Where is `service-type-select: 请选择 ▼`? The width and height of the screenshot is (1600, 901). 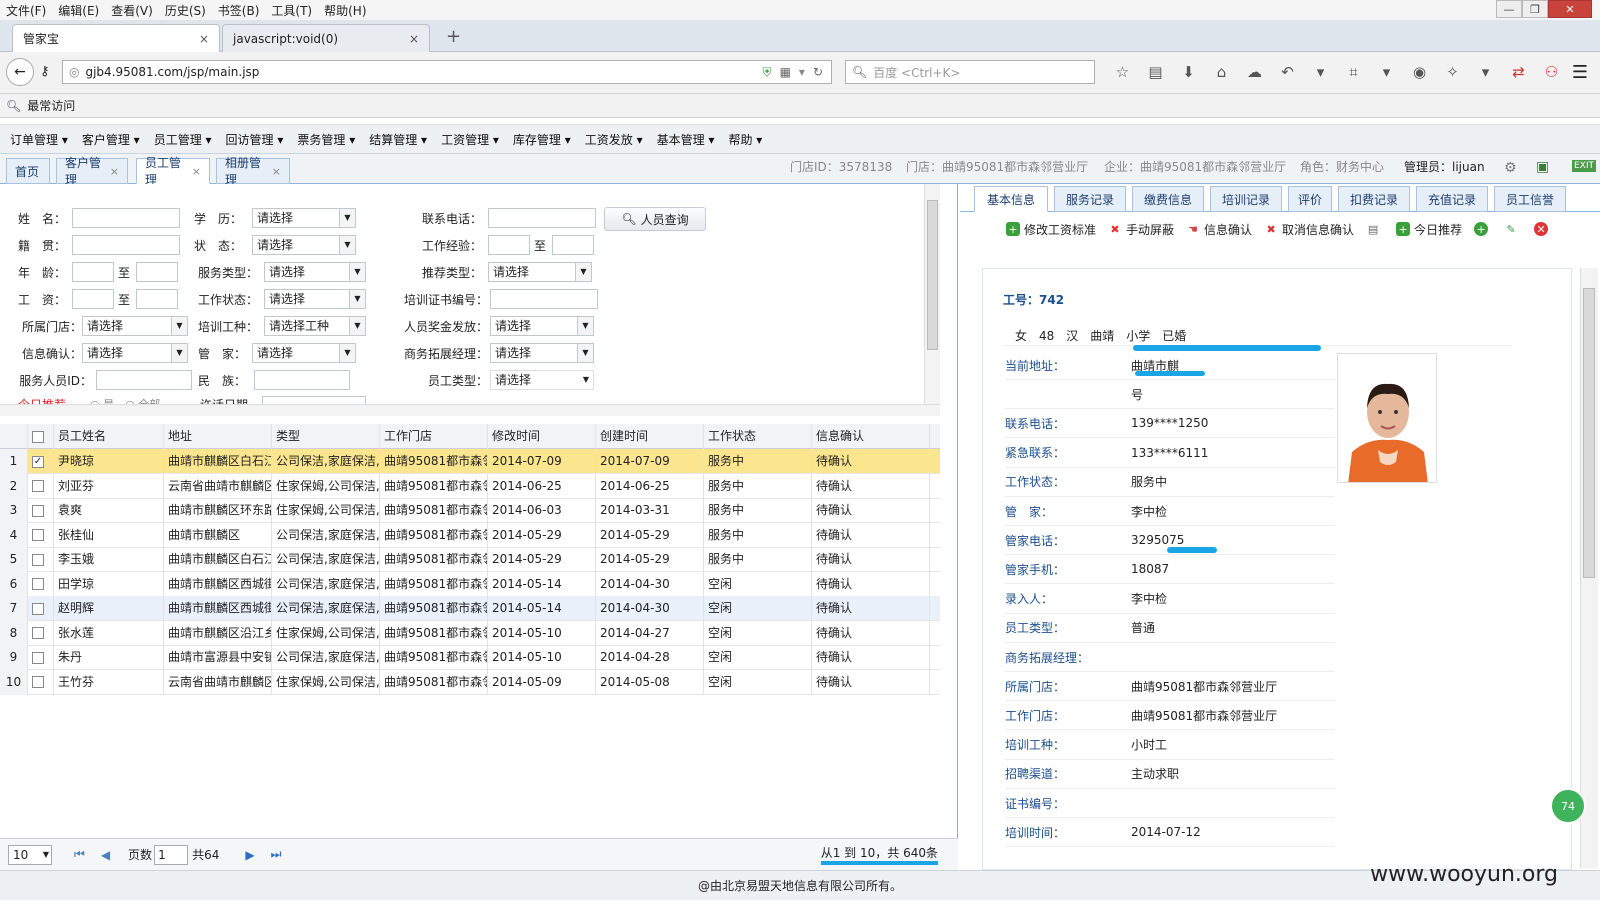
service-type-select: 请选择 ▼ is located at coordinates (315, 272).